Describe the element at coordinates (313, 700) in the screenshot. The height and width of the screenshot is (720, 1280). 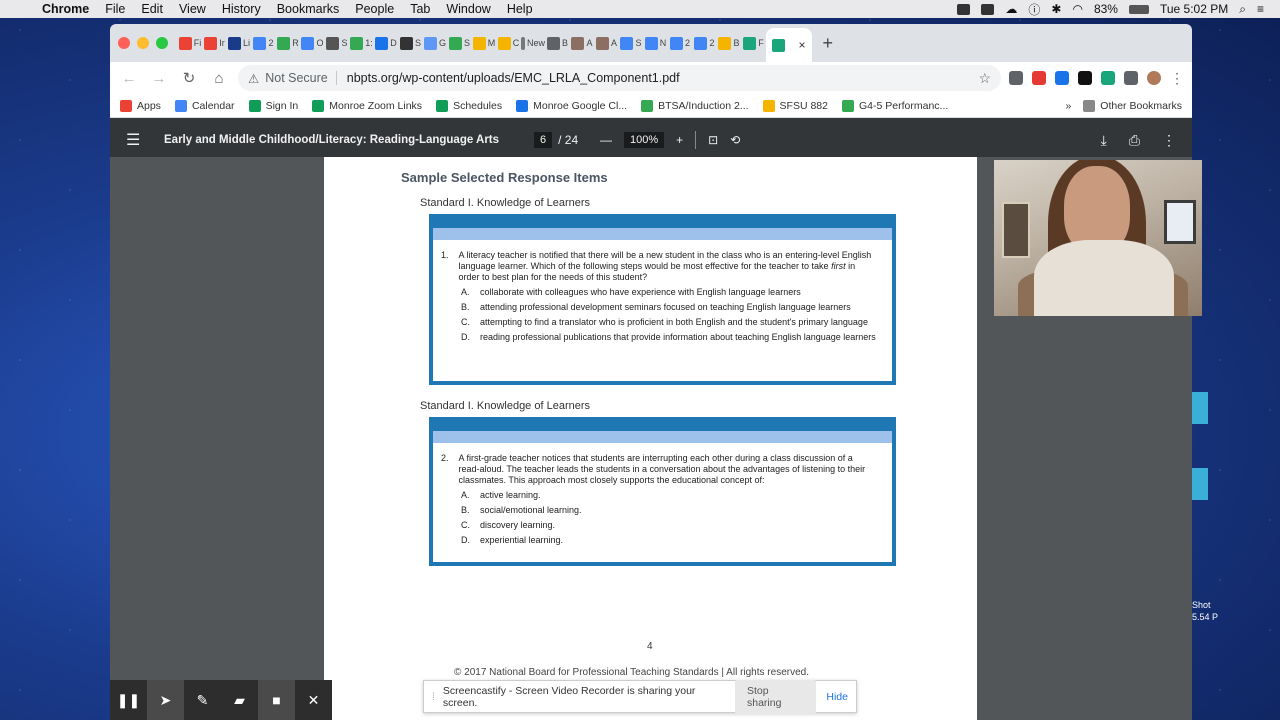
I see `close-icon: ✕` at that location.